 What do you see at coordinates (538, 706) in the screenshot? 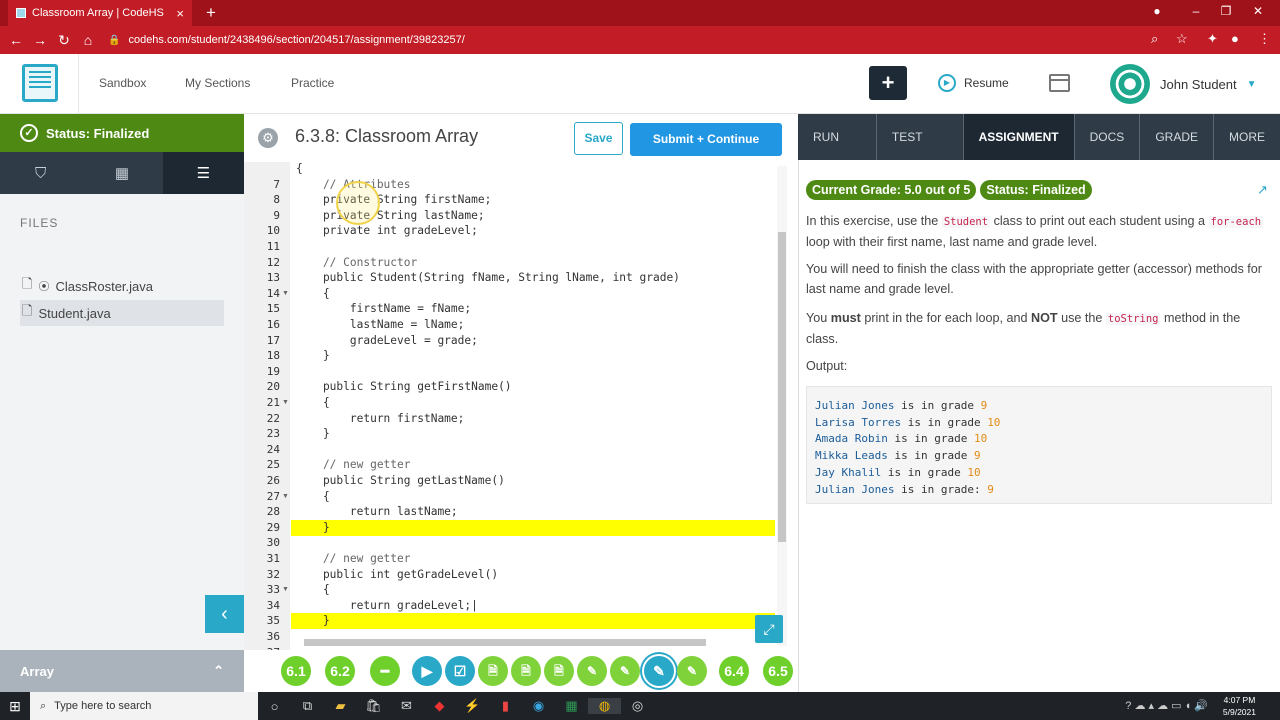
I see `edge-icon: ◉` at bounding box center [538, 706].